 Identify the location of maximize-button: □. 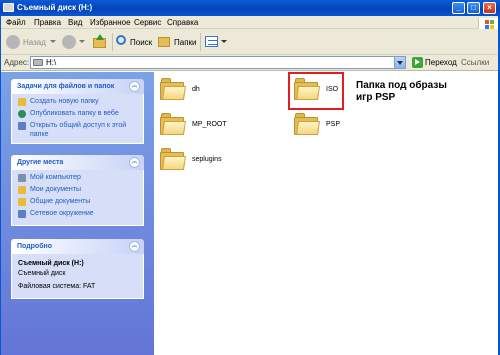
(473, 8).